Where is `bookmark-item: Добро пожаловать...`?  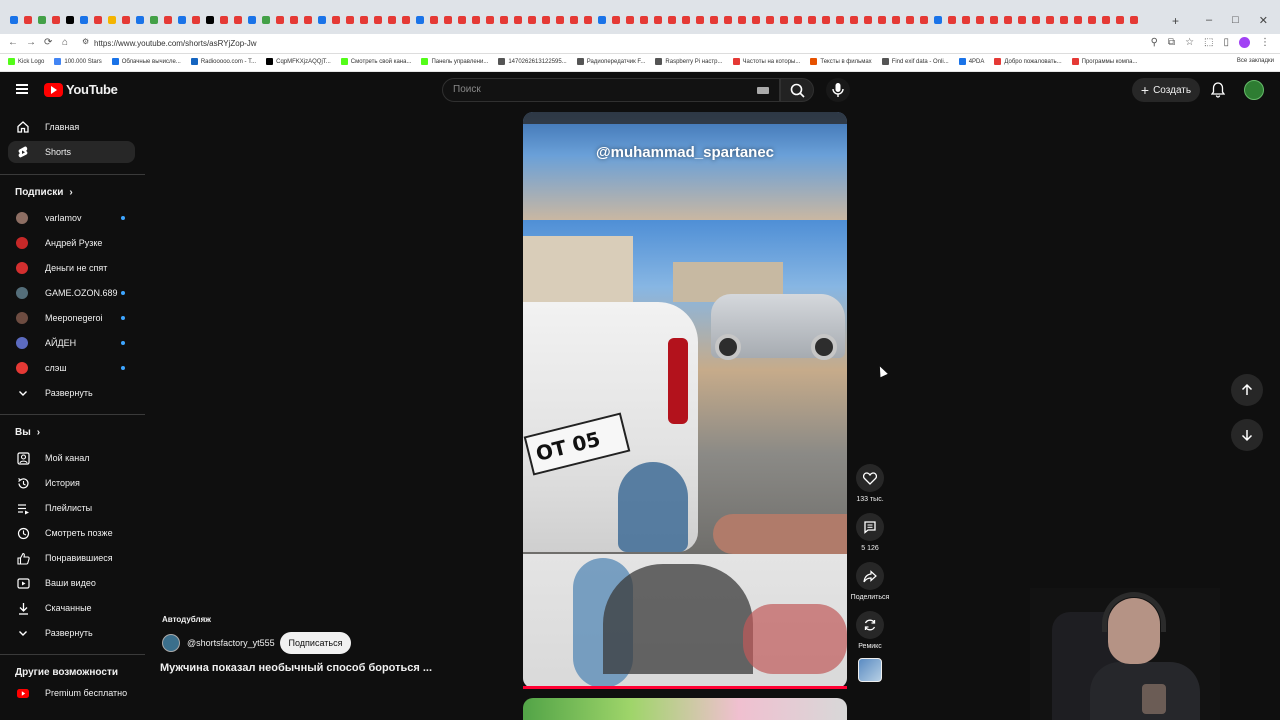
bookmark-item: Добро пожаловать... is located at coordinates (1028, 61).